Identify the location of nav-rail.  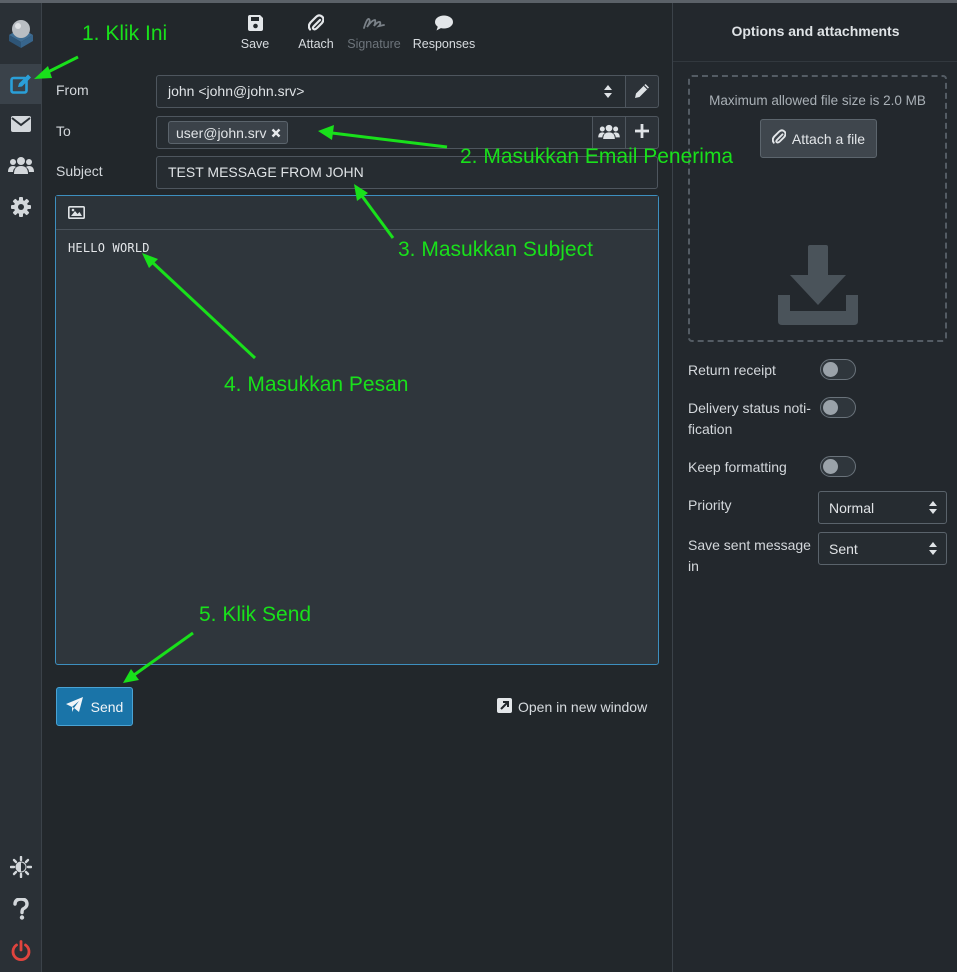
(21, 487).